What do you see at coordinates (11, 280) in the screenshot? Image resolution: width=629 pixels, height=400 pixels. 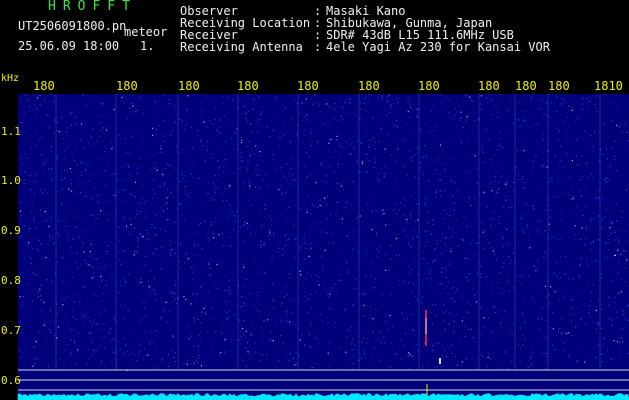 I see `freq-tick-label: 0.8` at bounding box center [11, 280].